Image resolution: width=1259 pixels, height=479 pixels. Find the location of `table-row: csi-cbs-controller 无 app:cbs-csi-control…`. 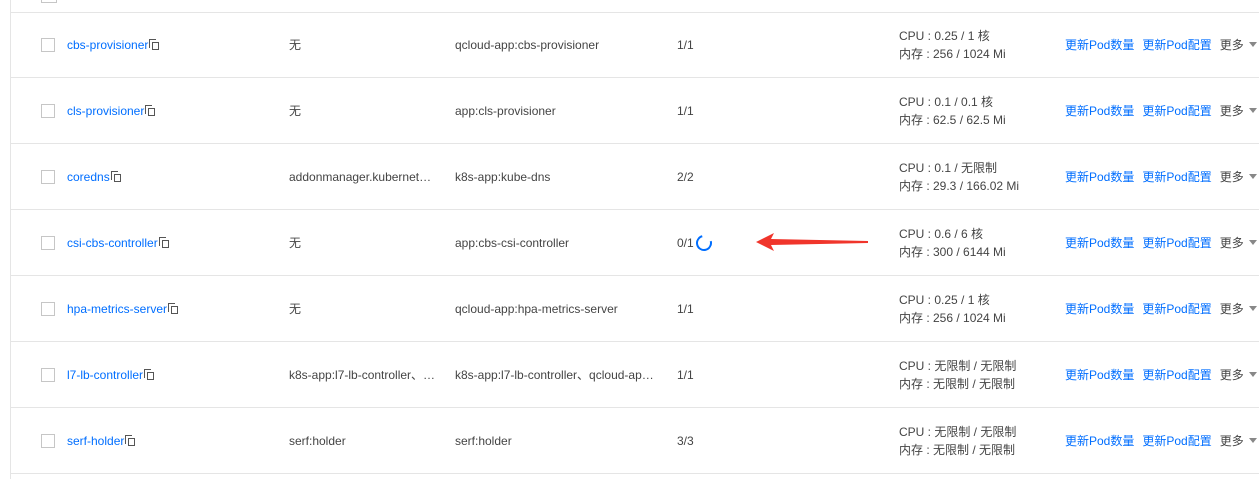

table-row: csi-cbs-controller 无 app:cbs-csi-control… is located at coordinates (635, 243).